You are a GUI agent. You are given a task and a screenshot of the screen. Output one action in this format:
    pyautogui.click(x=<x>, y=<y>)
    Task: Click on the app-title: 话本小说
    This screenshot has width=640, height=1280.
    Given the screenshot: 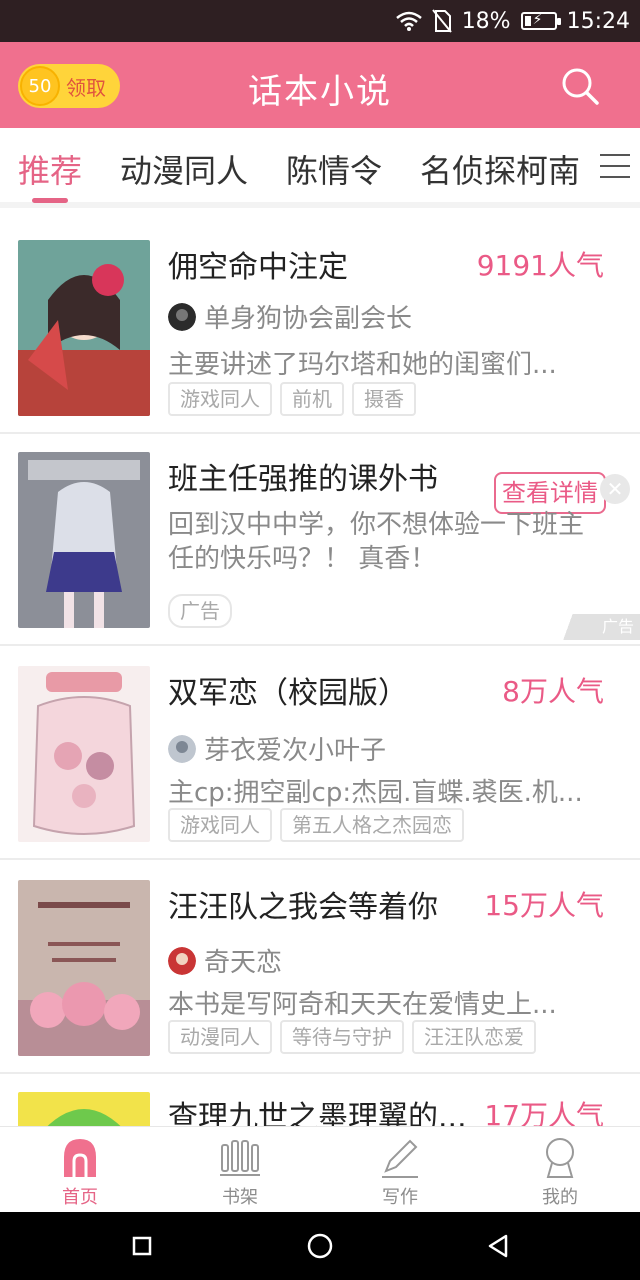 What is the action you would take?
    pyautogui.click(x=320, y=92)
    